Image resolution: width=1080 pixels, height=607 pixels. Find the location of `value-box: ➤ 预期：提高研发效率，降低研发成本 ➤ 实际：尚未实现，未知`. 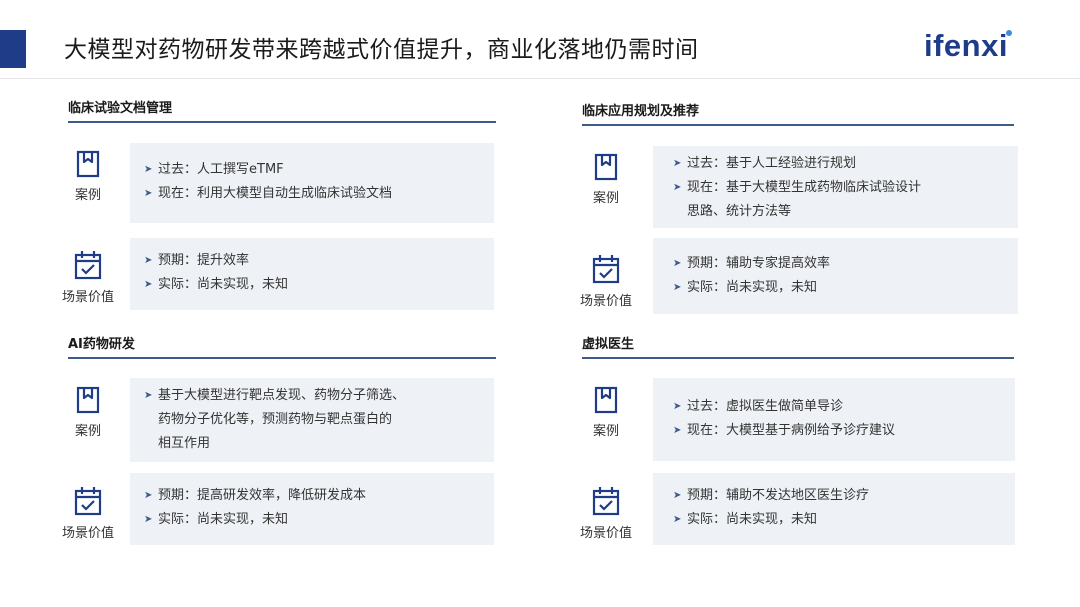

value-box: ➤ 预期：提高研发效率，降低研发成本 ➤ 实际：尚未实现，未知 is located at coordinates (312, 509).